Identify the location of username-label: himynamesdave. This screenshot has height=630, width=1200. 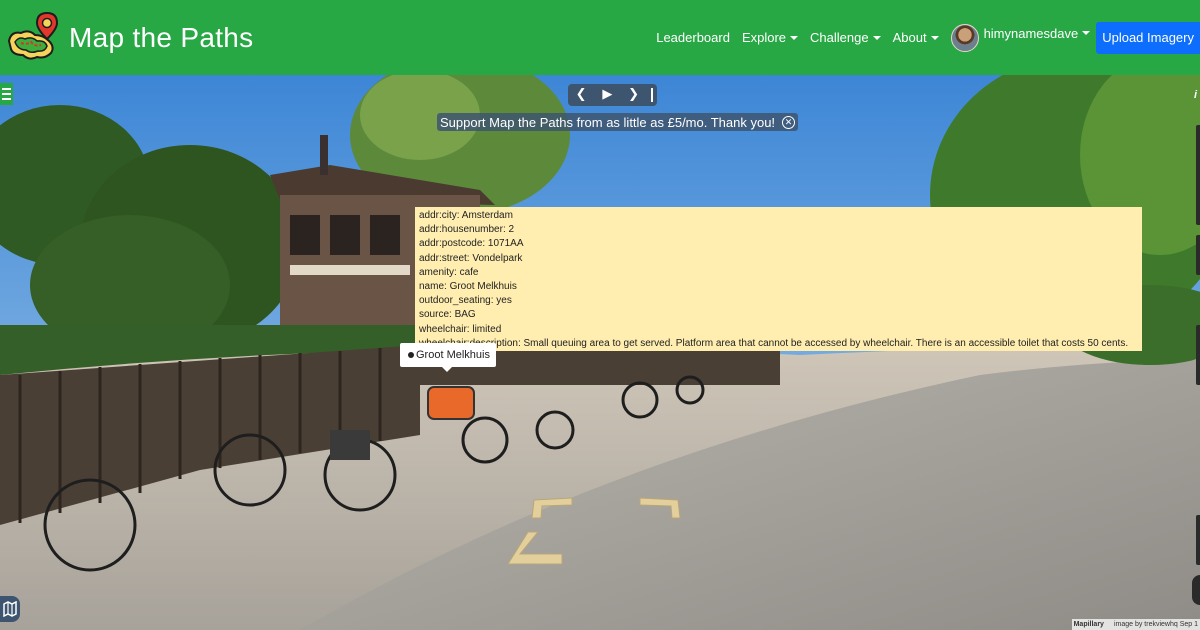
(1031, 33).